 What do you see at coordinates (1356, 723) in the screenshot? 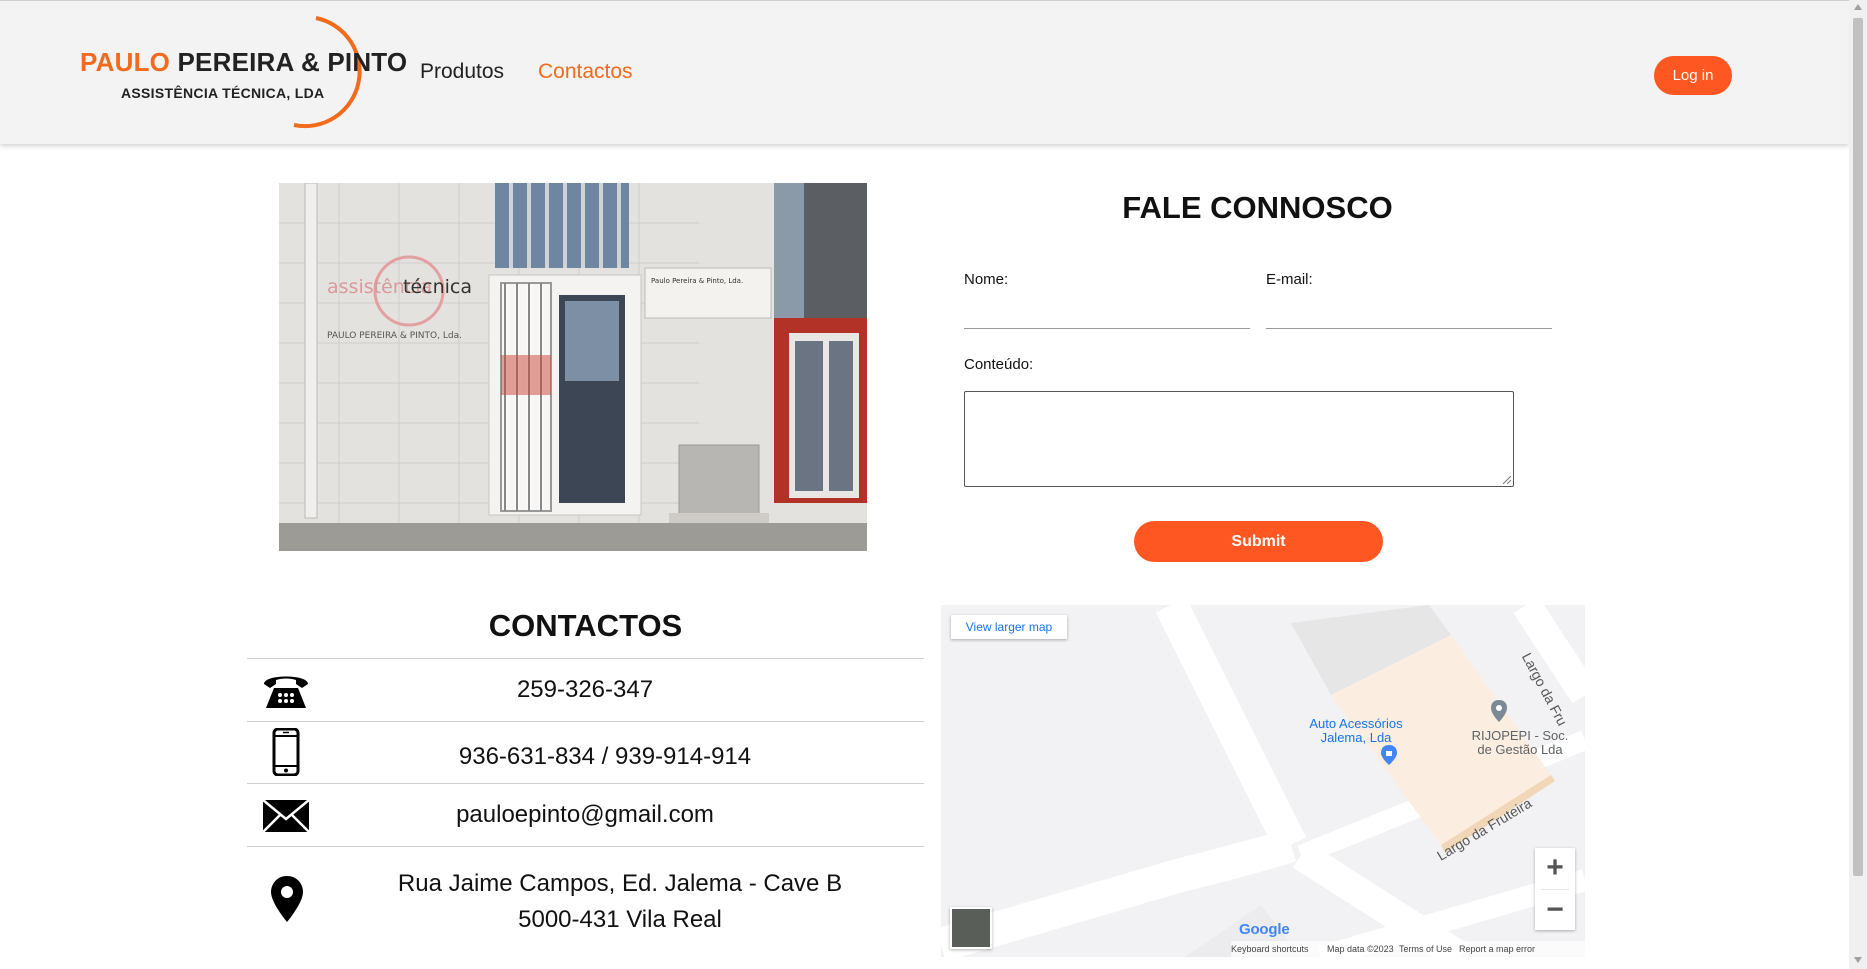
I see `place1-line1: Auto Acessórios` at bounding box center [1356, 723].